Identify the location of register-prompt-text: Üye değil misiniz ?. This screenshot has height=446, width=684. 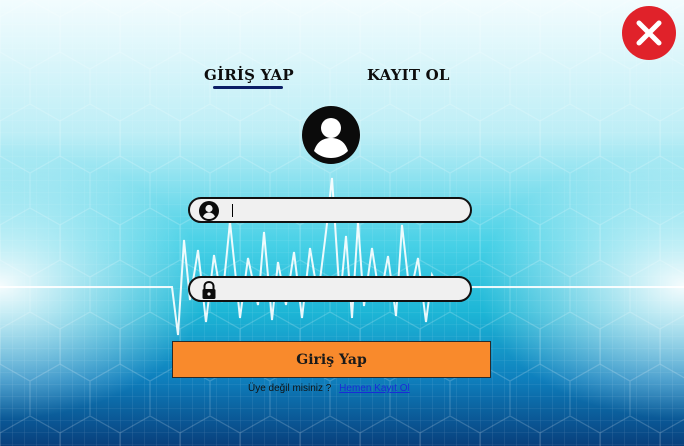
(290, 388).